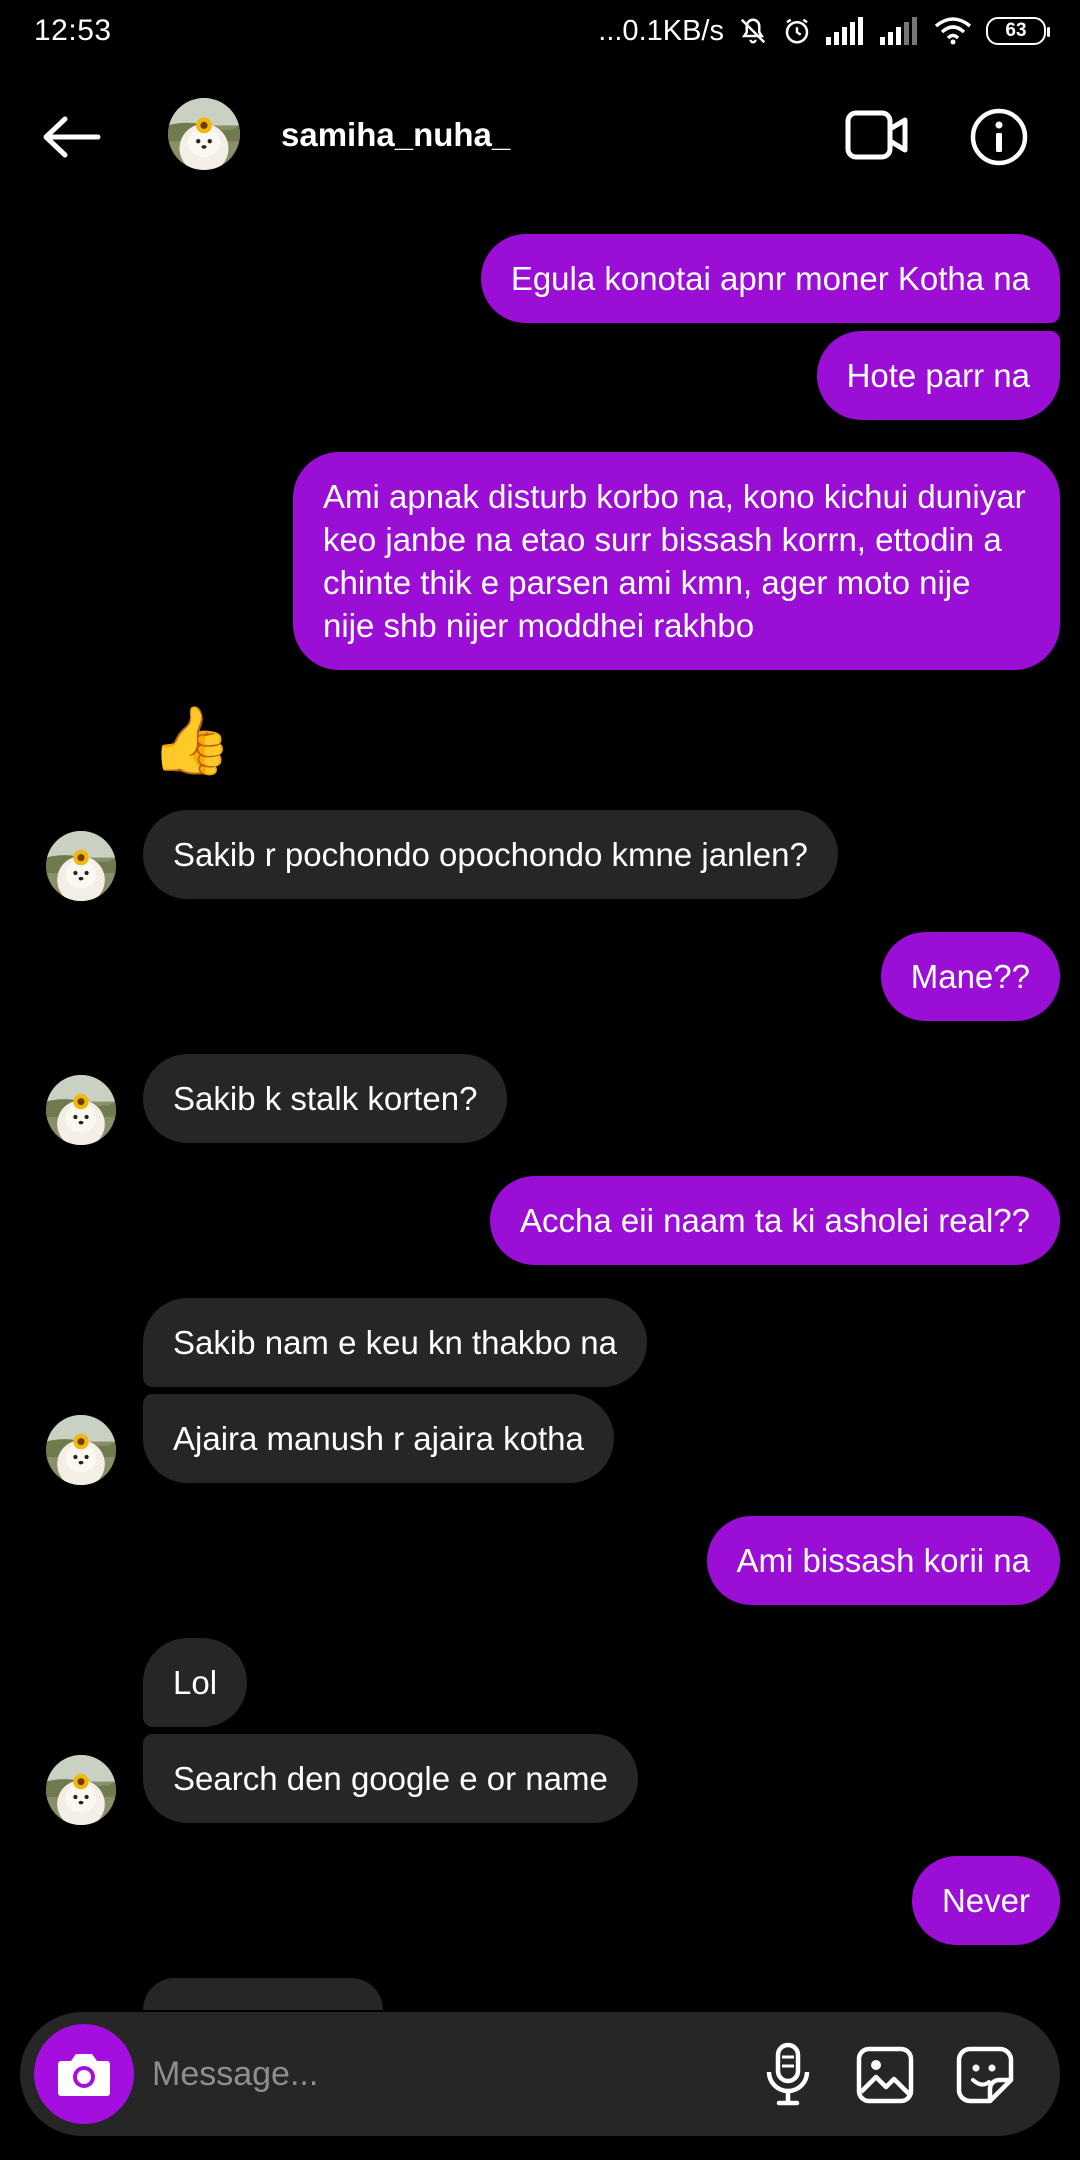  Describe the element at coordinates (970, 976) in the screenshot. I see `message-bubble-sent: Mane??` at that location.